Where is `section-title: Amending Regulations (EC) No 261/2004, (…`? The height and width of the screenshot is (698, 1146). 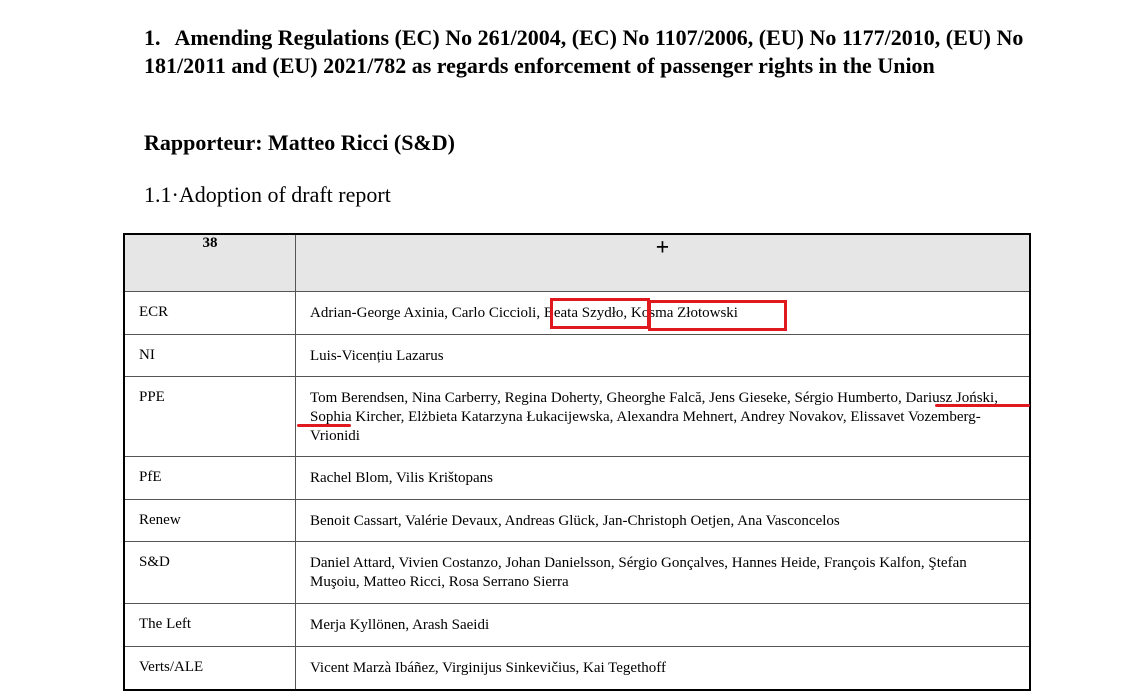 section-title: Amending Regulations (EC) No 261/2004, (… is located at coordinates (584, 51).